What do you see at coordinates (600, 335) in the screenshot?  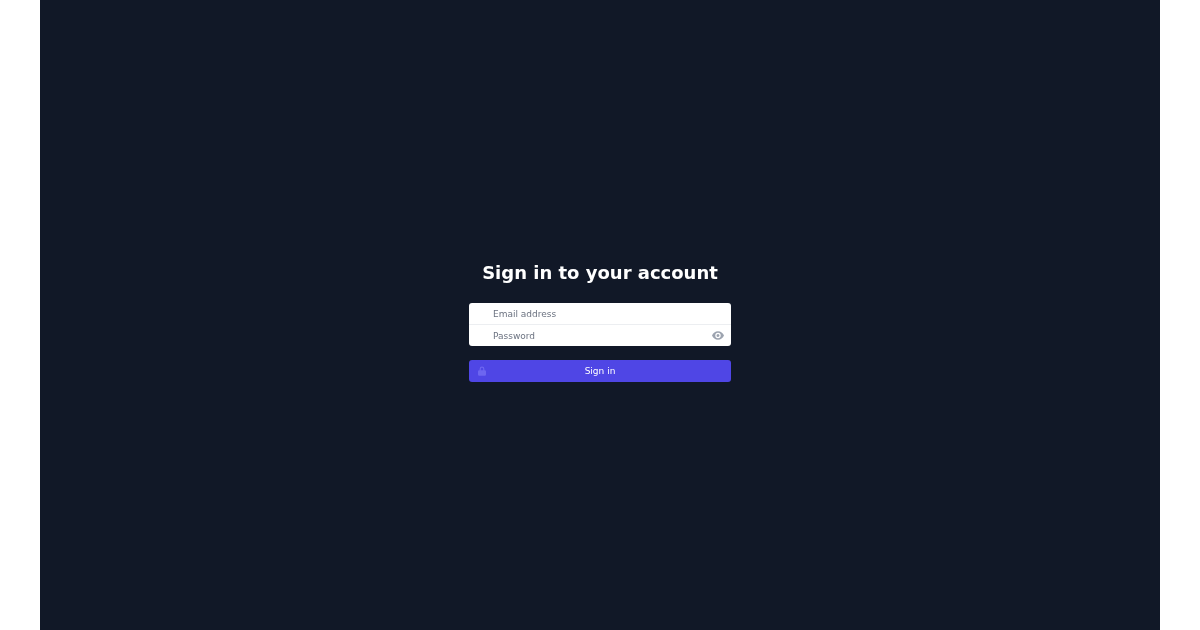 I see `password-field: Password` at bounding box center [600, 335].